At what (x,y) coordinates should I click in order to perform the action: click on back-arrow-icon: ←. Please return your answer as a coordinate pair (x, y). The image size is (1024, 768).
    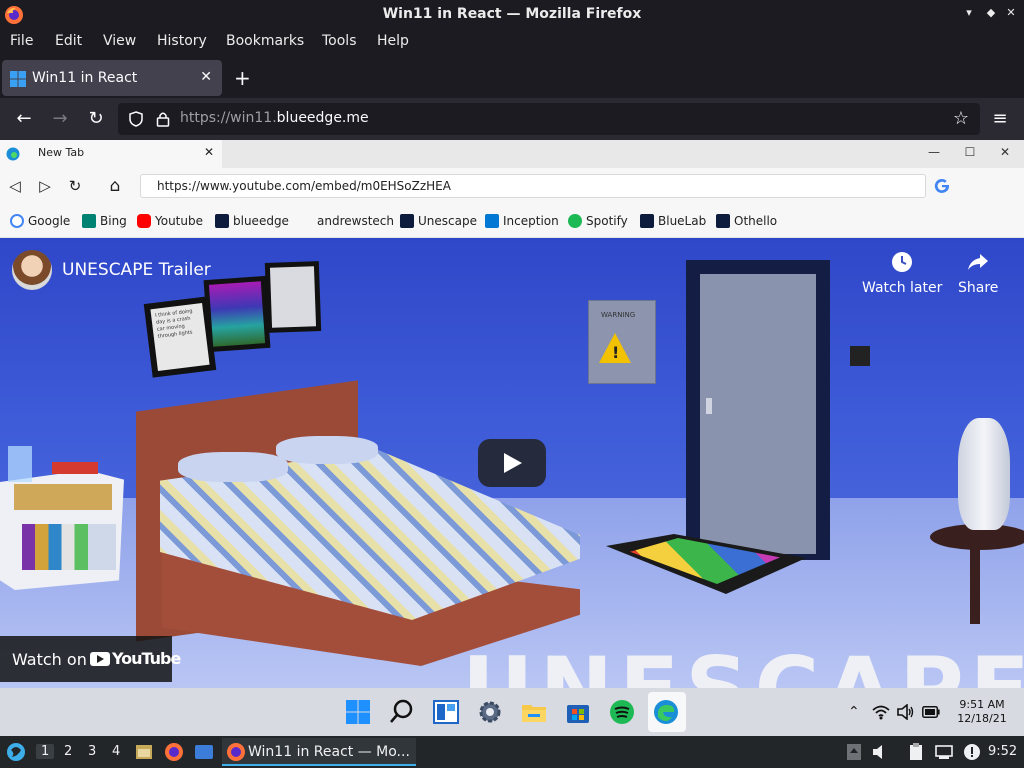
    Looking at the image, I should click on (24, 119).